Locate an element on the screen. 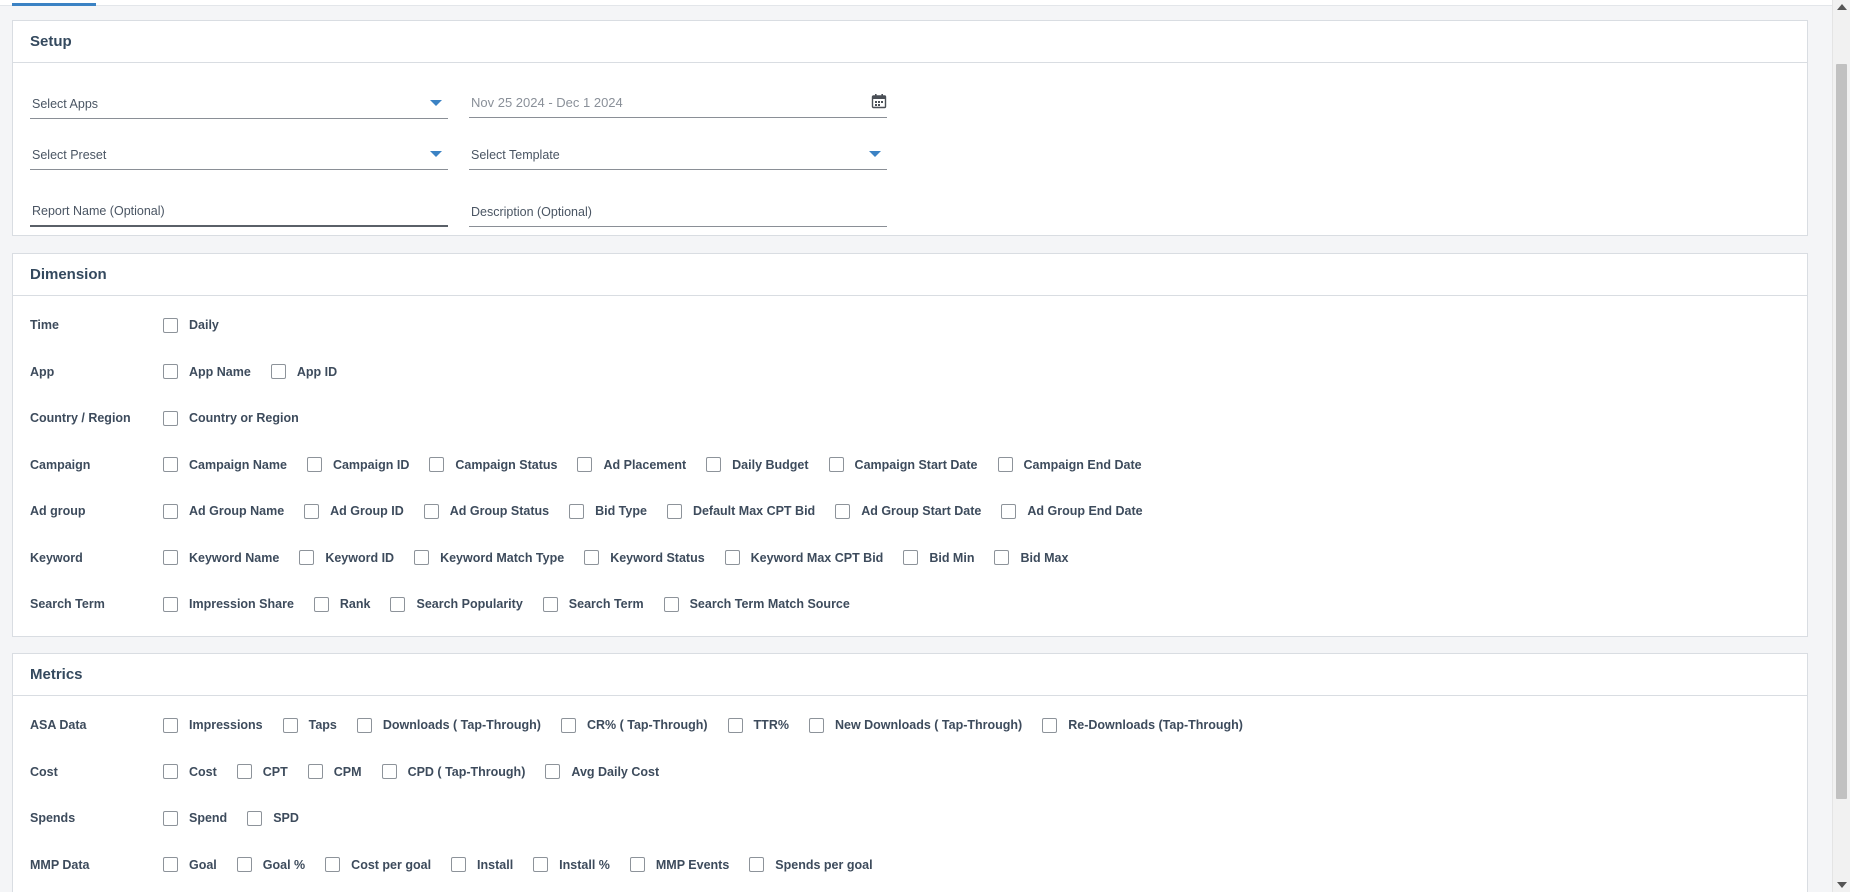 This screenshot has height=892, width=1850. report-name-input: Report Name (Optional) is located at coordinates (239, 212).